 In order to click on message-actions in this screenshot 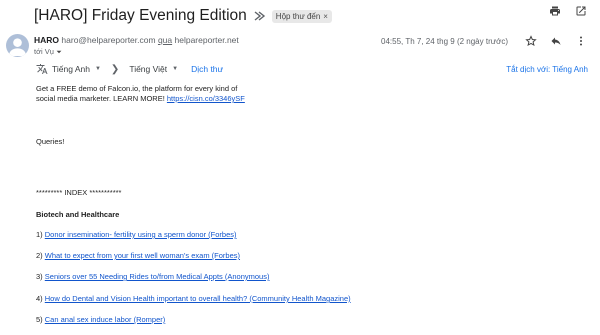, I will do `click(556, 41)`.